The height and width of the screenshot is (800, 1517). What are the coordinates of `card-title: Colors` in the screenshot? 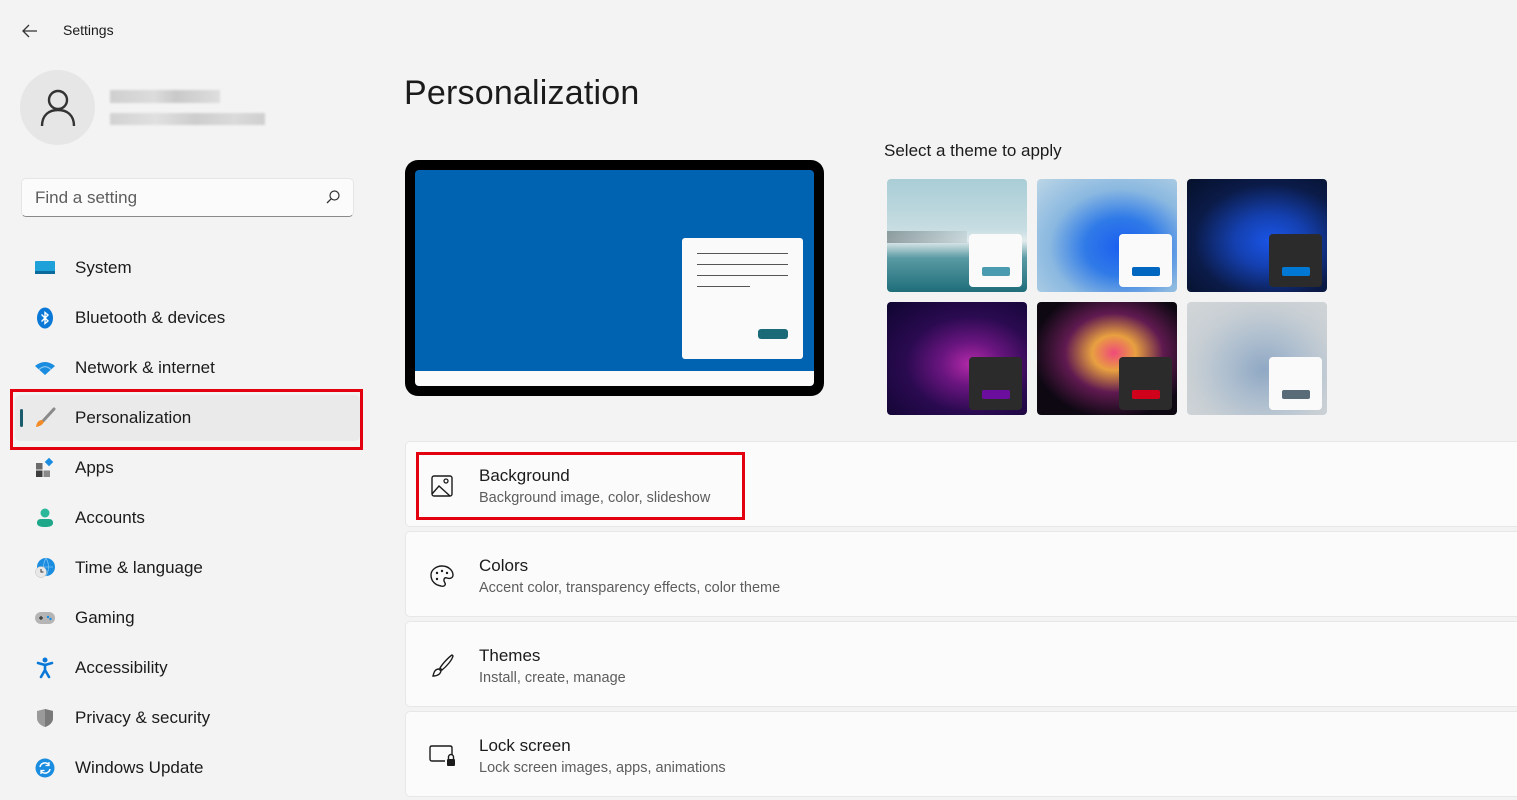 It's located at (504, 565).